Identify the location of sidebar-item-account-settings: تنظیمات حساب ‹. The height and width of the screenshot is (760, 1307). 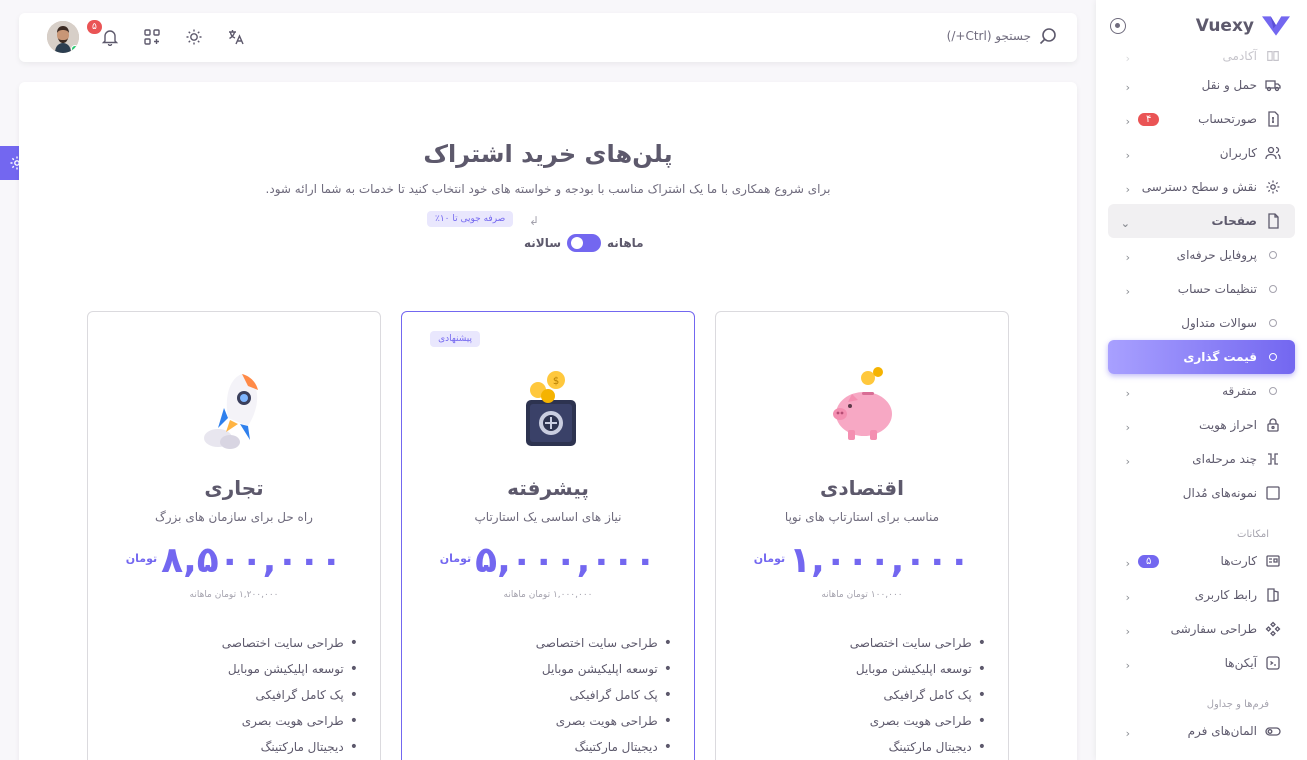
(1201, 289).